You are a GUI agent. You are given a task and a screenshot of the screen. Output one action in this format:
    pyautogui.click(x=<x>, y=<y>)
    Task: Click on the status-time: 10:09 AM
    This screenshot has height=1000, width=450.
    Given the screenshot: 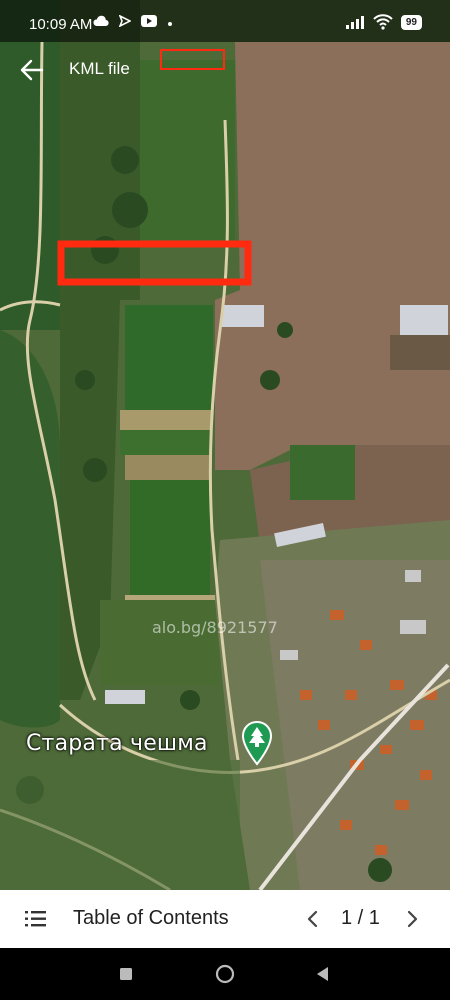 What is the action you would take?
    pyautogui.click(x=61, y=24)
    